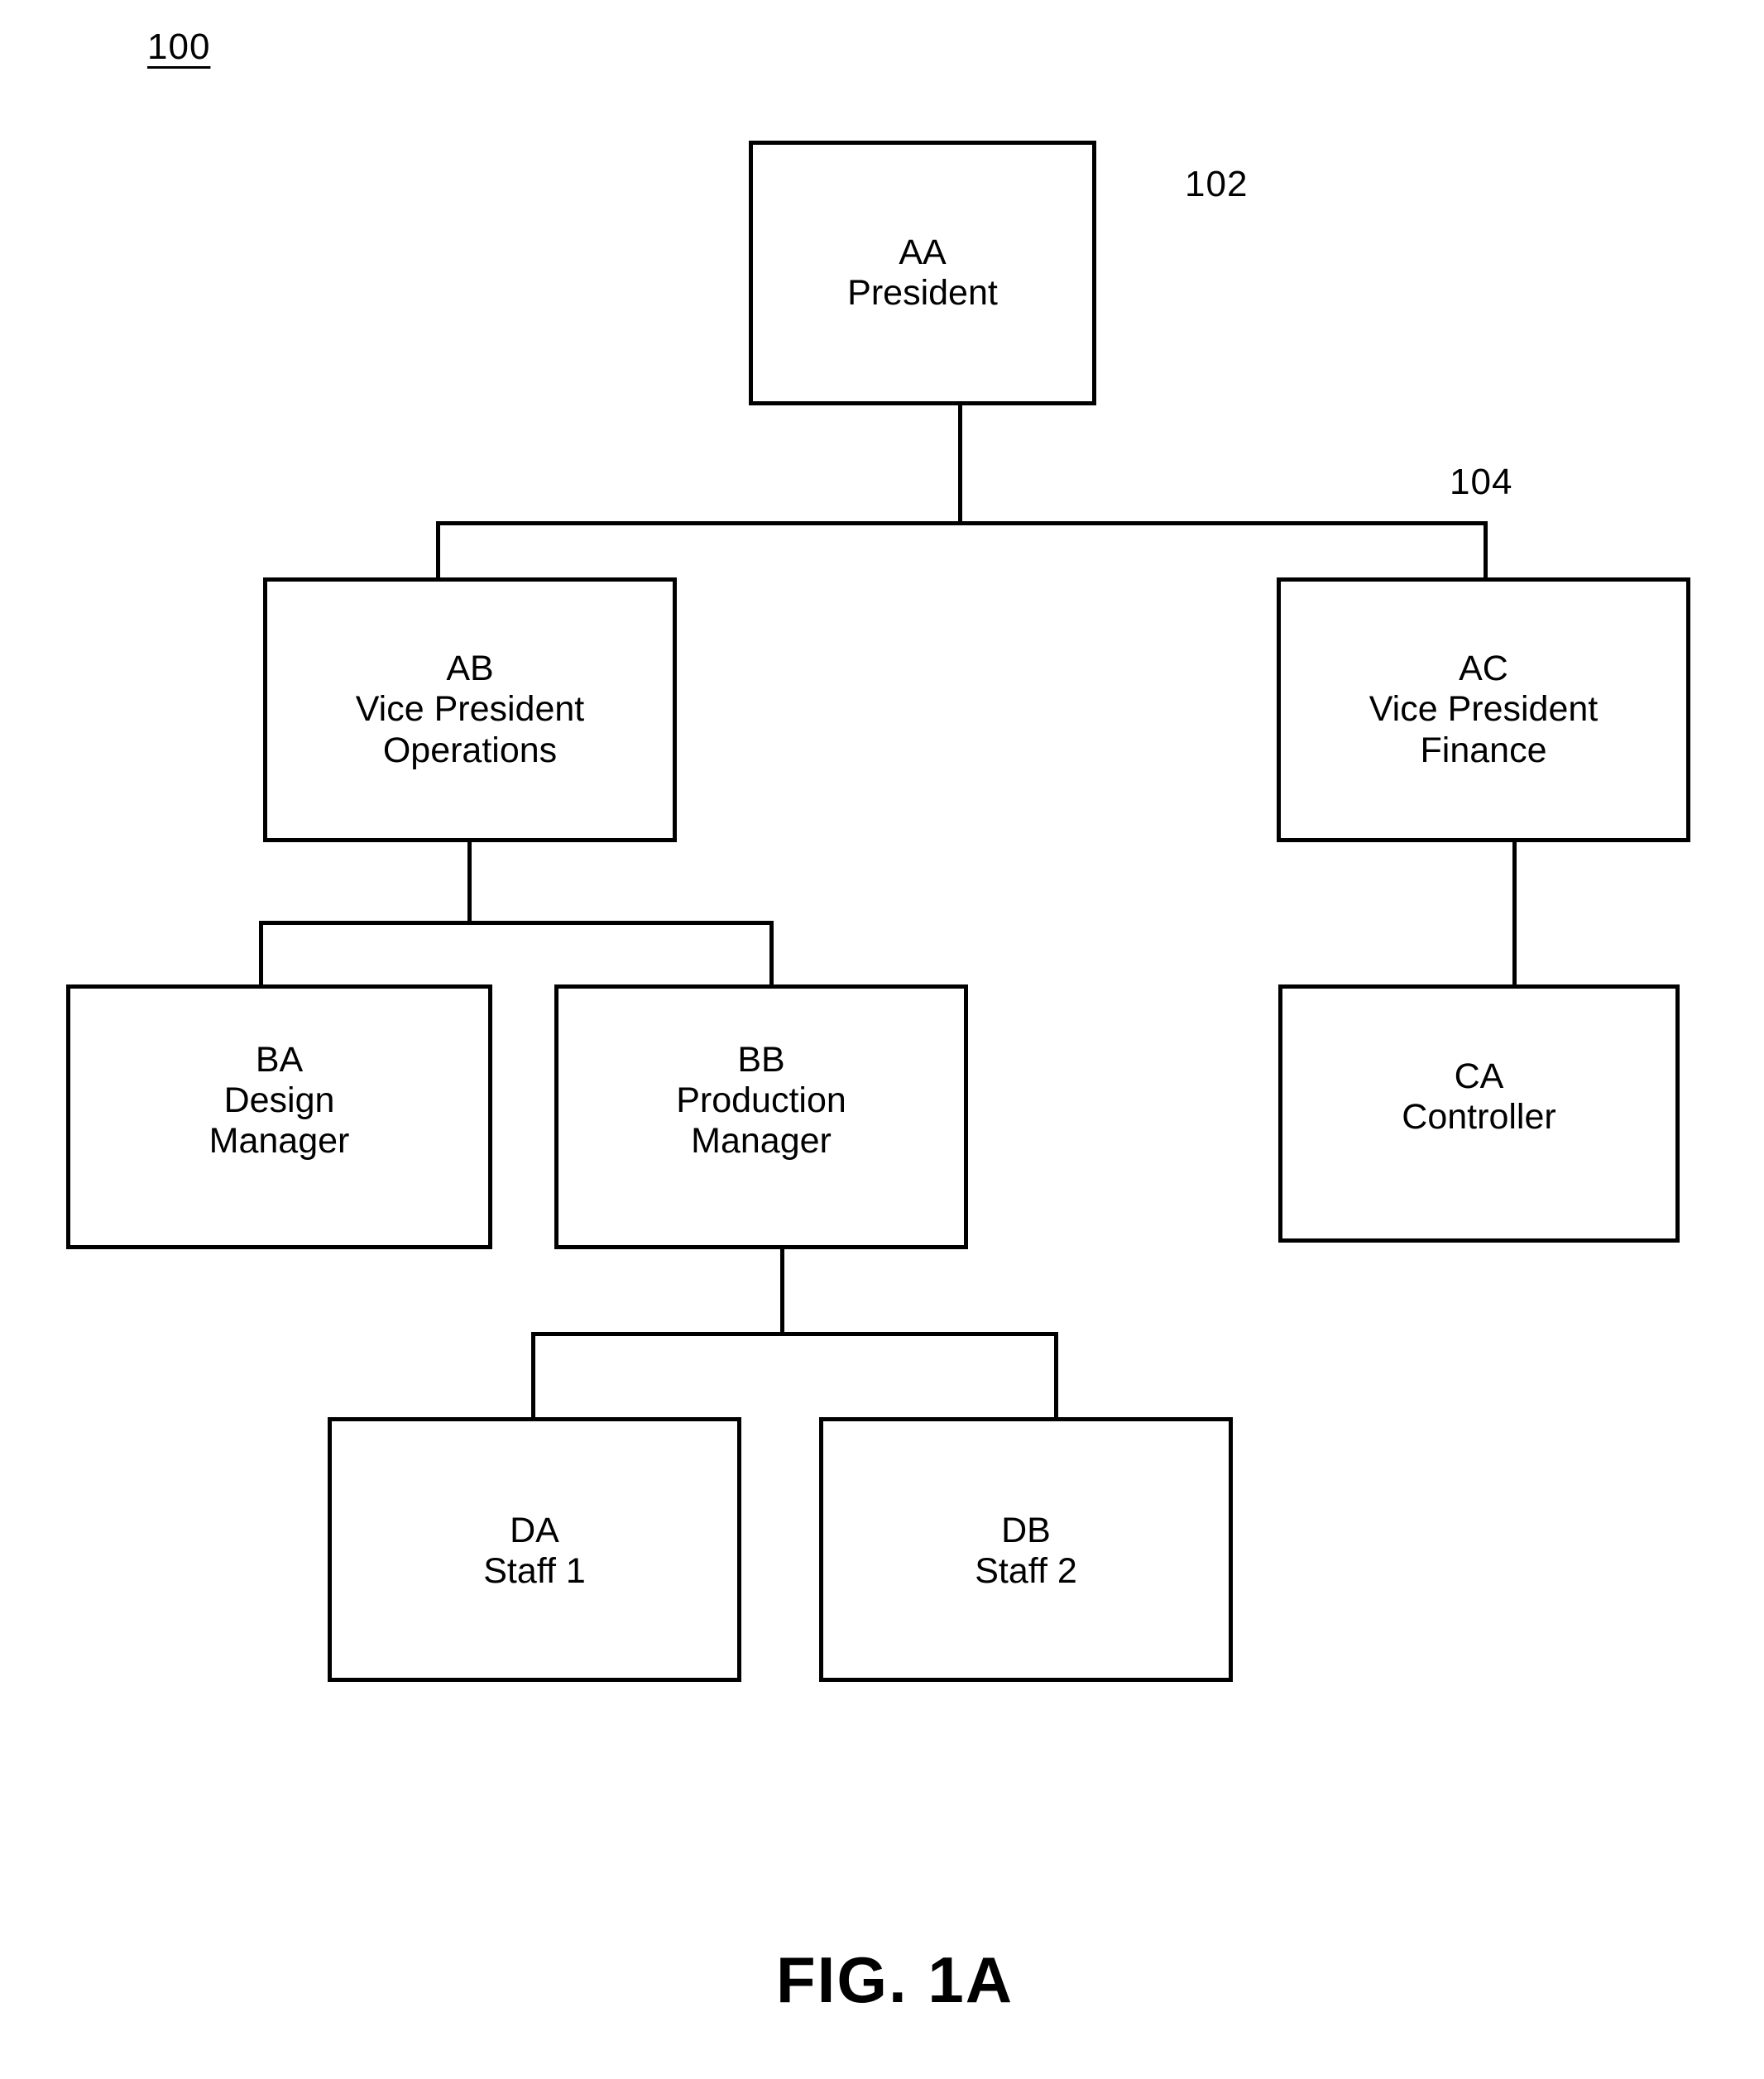 The height and width of the screenshot is (2079, 1764). Describe the element at coordinates (280, 1141) in the screenshot. I see `org-node-ba-title: Manager` at that location.